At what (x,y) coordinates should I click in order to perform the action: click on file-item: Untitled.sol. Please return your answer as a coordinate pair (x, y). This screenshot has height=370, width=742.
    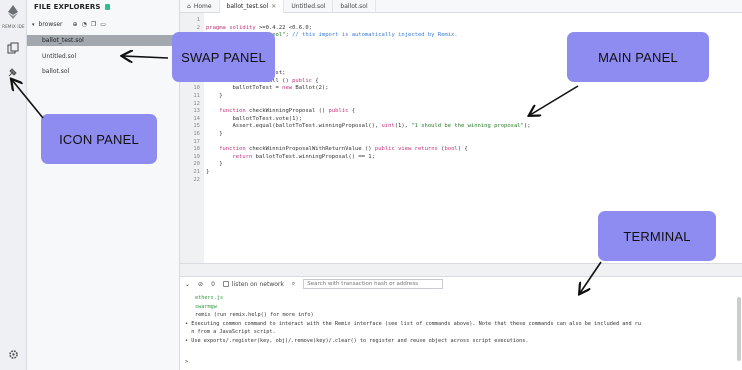
    Looking at the image, I should click on (103, 56).